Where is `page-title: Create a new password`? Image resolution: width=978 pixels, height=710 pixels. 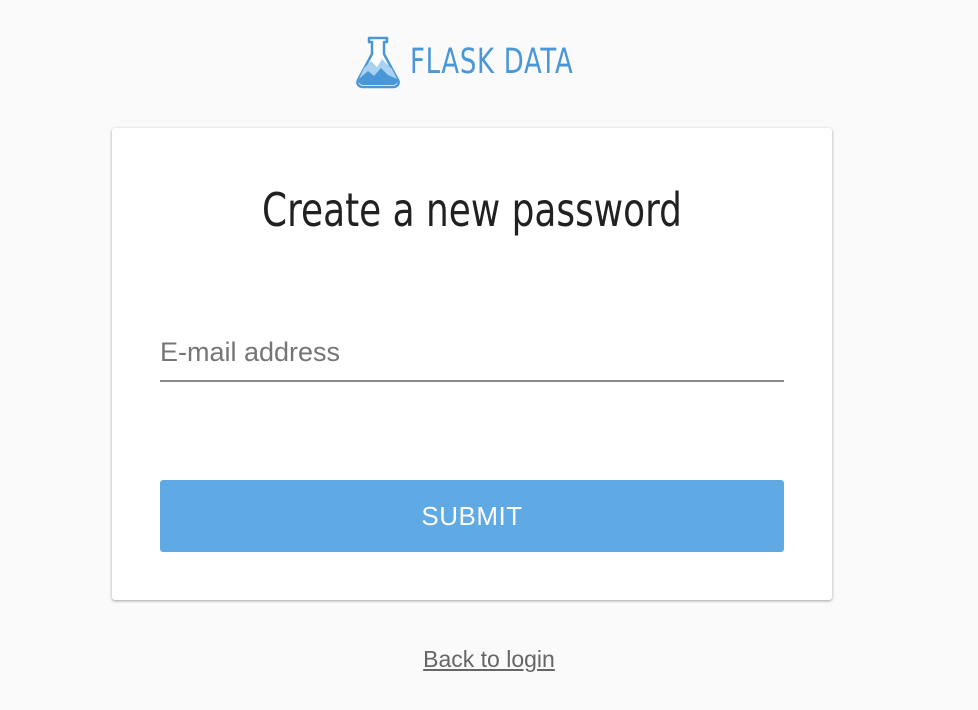 page-title: Create a new password is located at coordinates (472, 210).